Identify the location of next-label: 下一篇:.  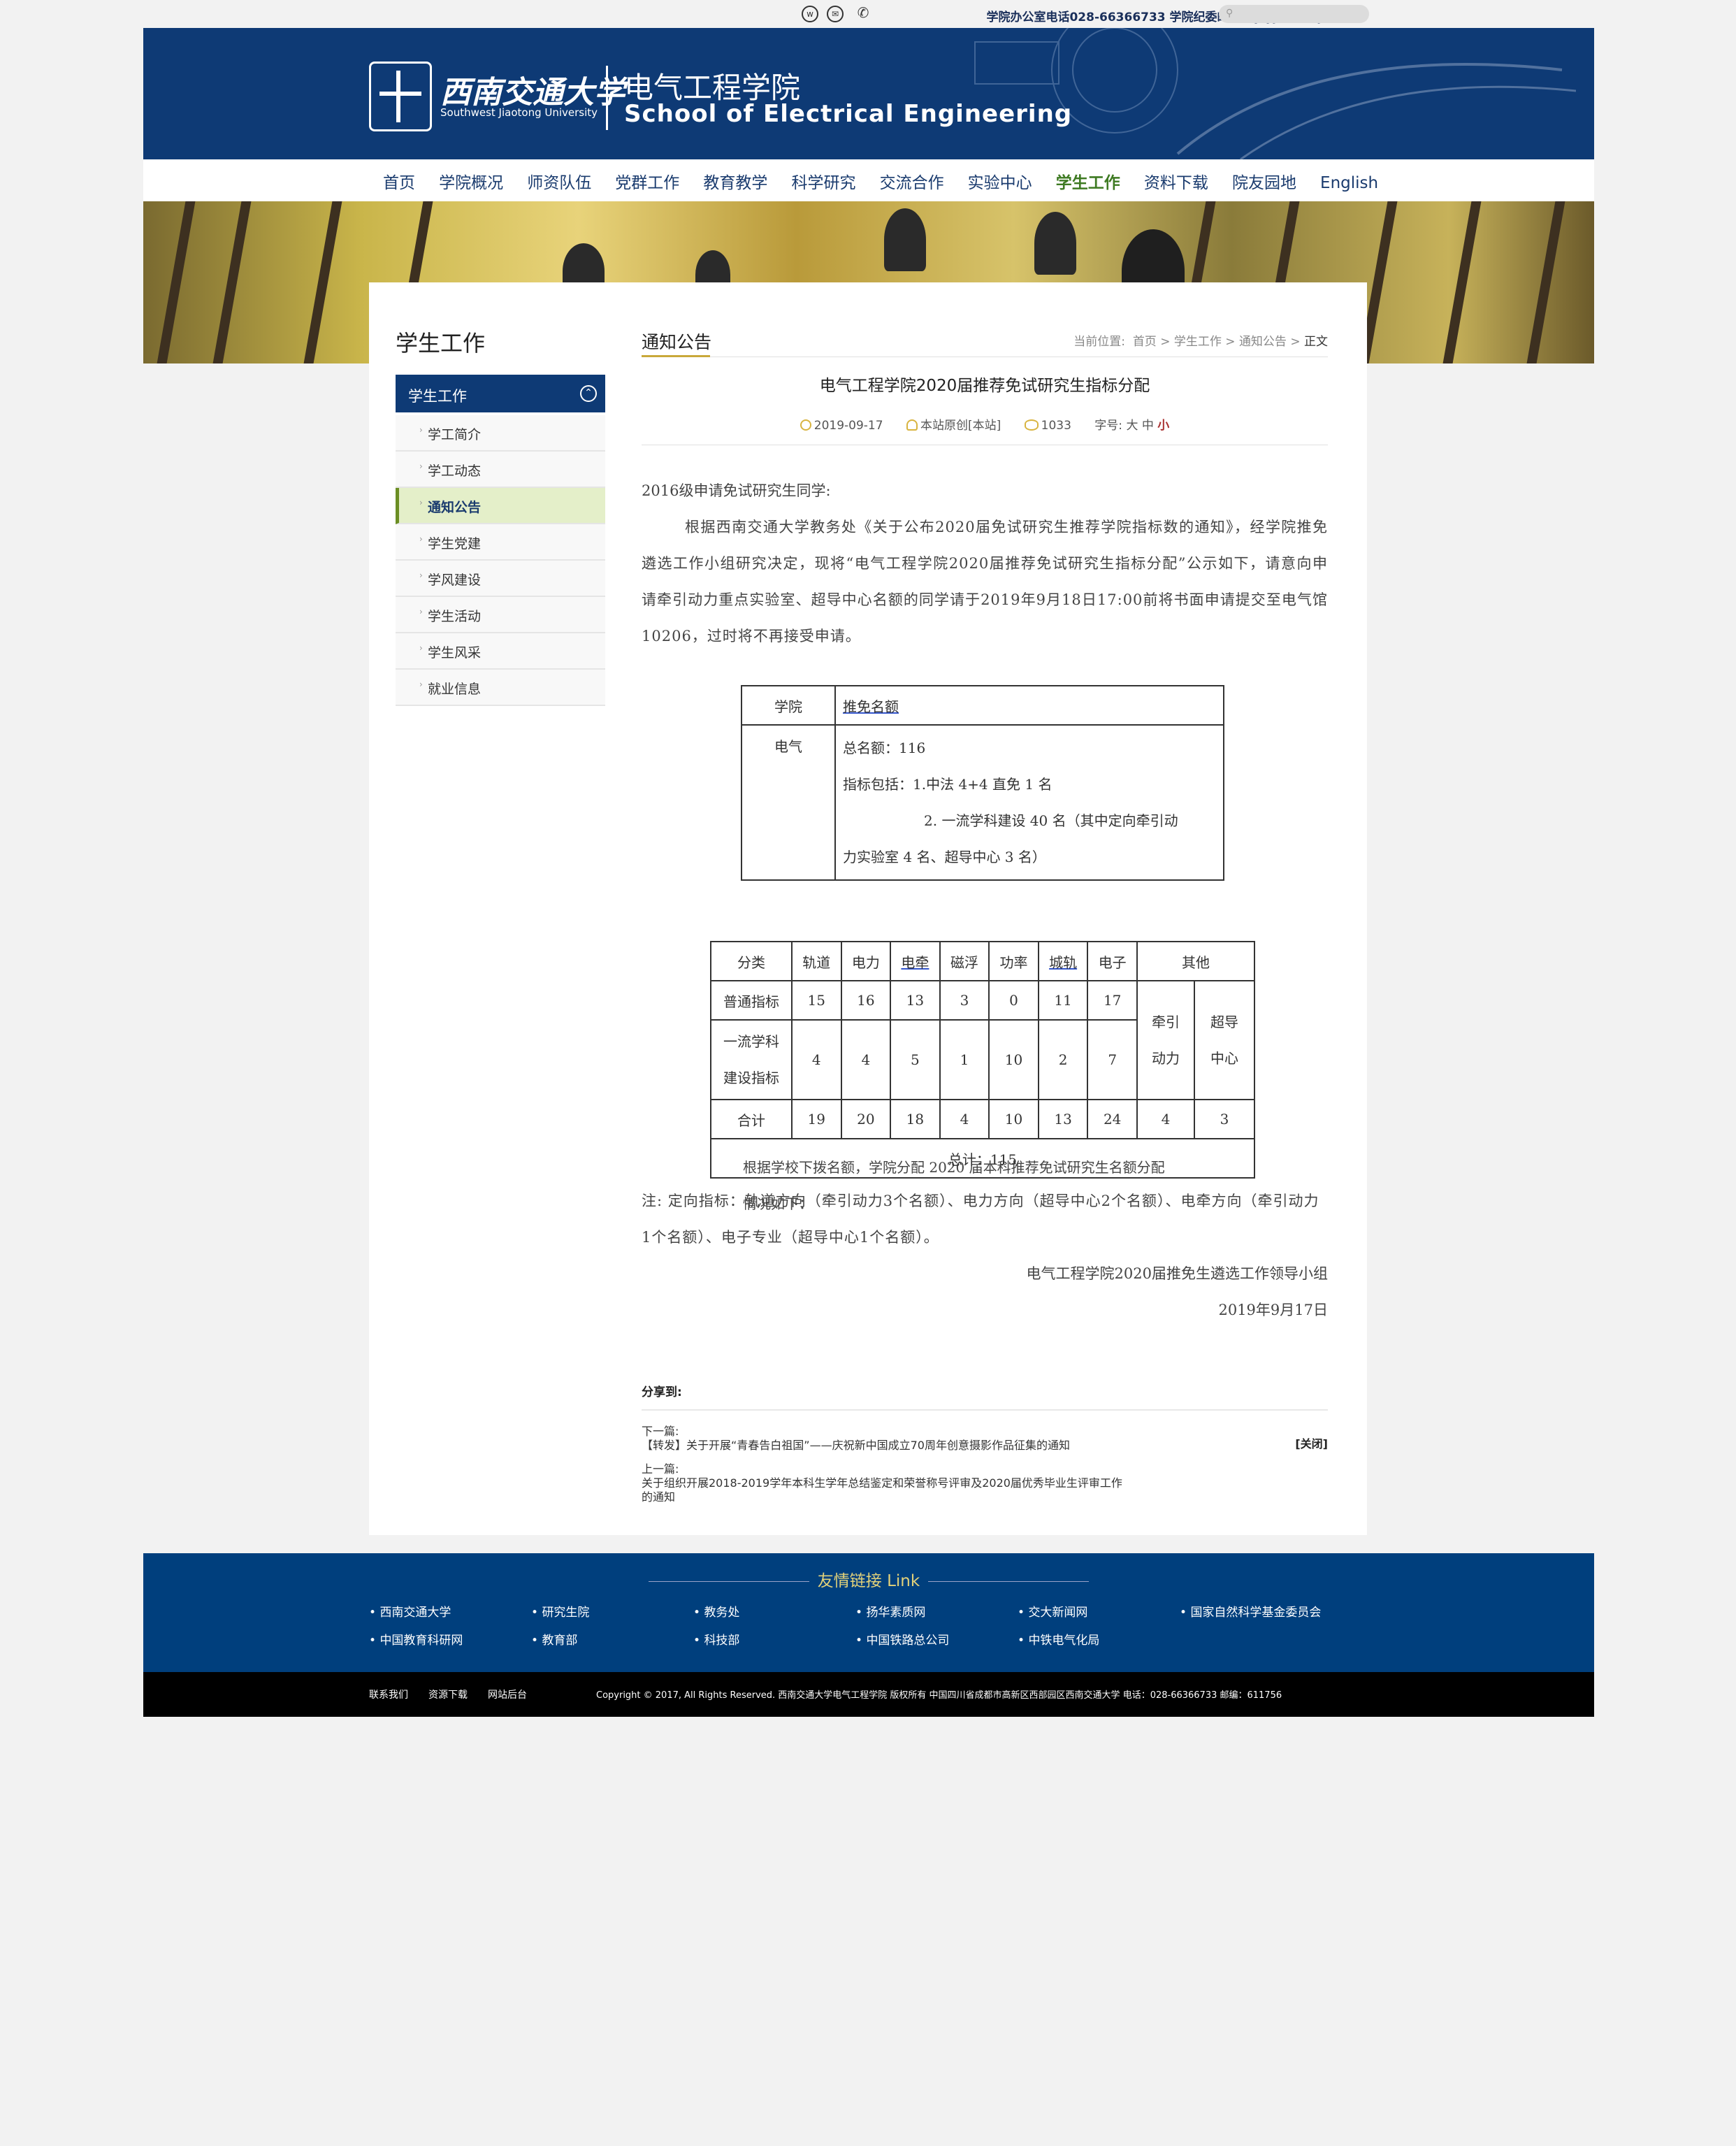
(660, 1431).